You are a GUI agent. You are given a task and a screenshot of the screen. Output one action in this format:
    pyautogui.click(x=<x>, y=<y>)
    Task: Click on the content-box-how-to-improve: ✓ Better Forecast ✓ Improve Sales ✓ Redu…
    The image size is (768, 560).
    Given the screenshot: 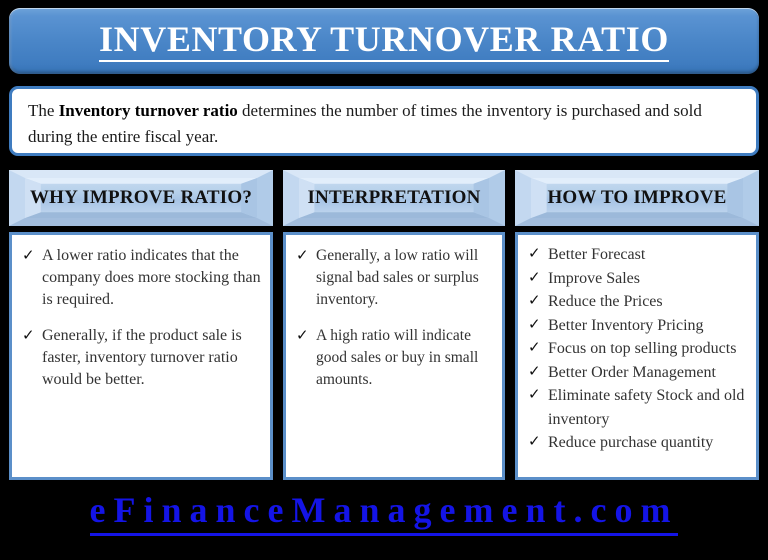 What is the action you would take?
    pyautogui.click(x=637, y=356)
    